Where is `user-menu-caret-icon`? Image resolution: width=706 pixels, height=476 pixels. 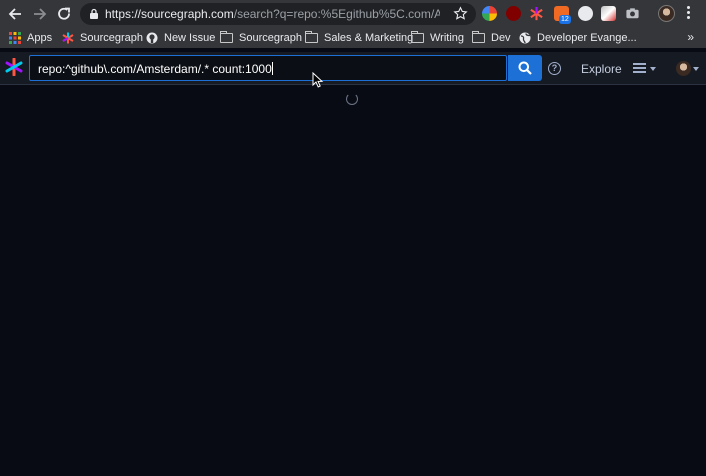 user-menu-caret-icon is located at coordinates (696, 69).